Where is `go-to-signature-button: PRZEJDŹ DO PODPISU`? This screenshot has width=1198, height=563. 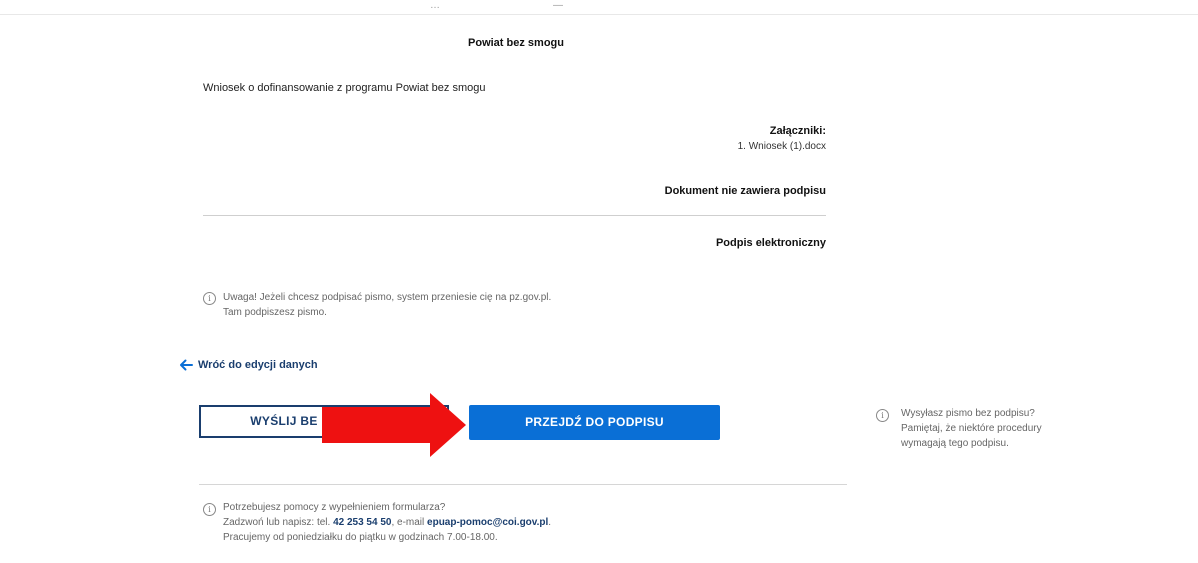
go-to-signature-button: PRZEJDŹ DO PODPISU is located at coordinates (594, 422).